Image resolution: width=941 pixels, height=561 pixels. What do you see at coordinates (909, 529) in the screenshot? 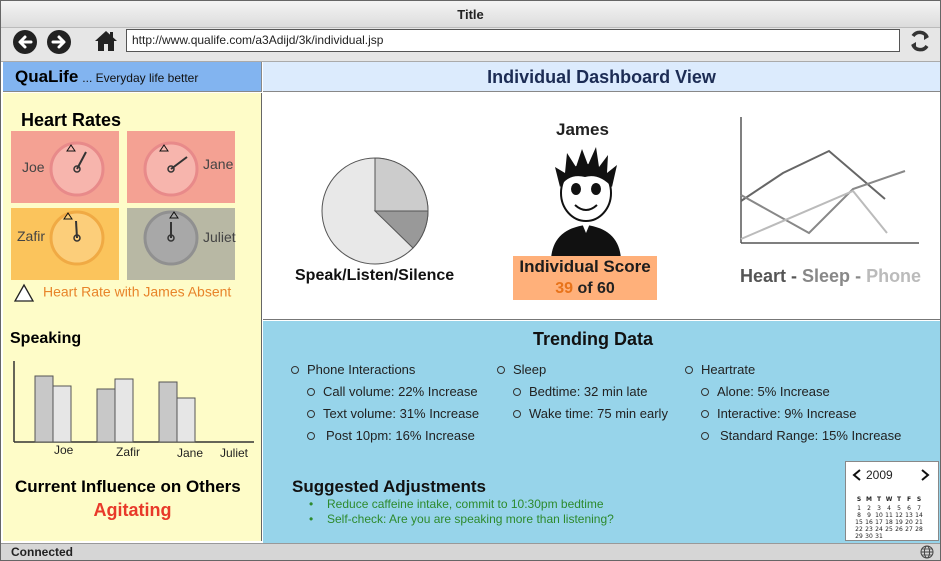
I see `calendar-day: 27` at bounding box center [909, 529].